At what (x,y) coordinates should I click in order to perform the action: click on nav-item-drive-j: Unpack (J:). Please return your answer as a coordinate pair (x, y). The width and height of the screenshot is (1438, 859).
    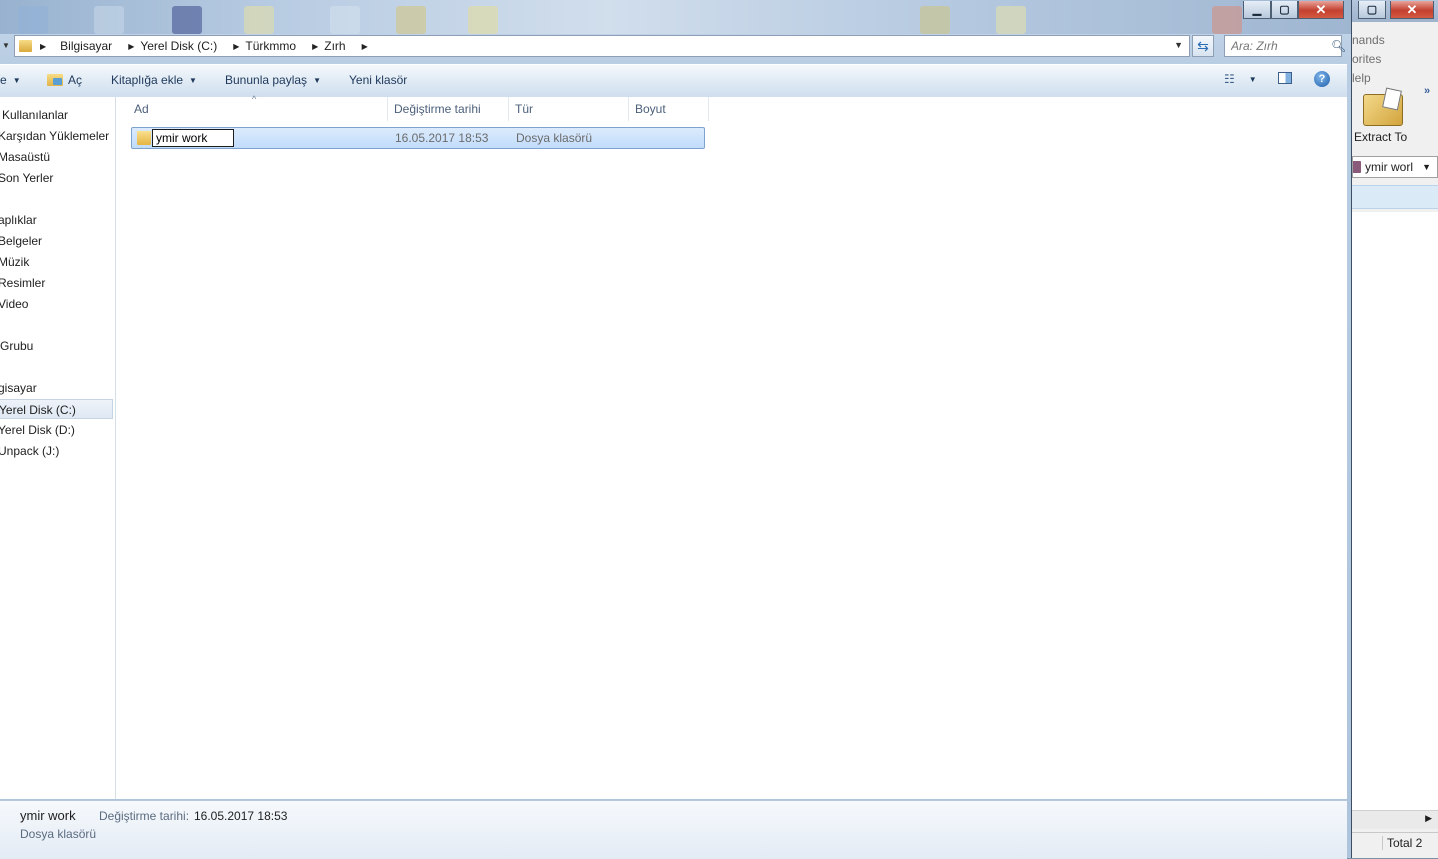
    Looking at the image, I should click on (56, 451).